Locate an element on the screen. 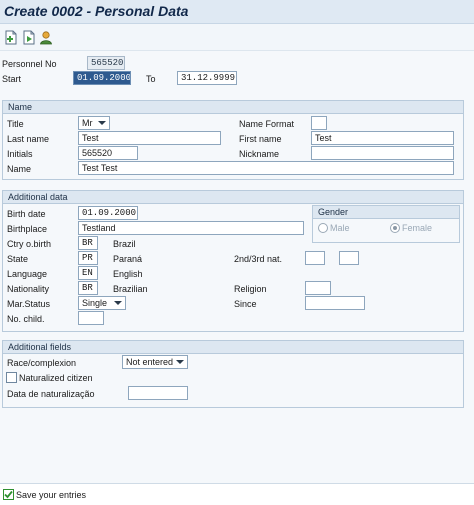 Image resolution: width=474 pixels, height=505 pixels. initials-label: Initials is located at coordinates (20, 154).